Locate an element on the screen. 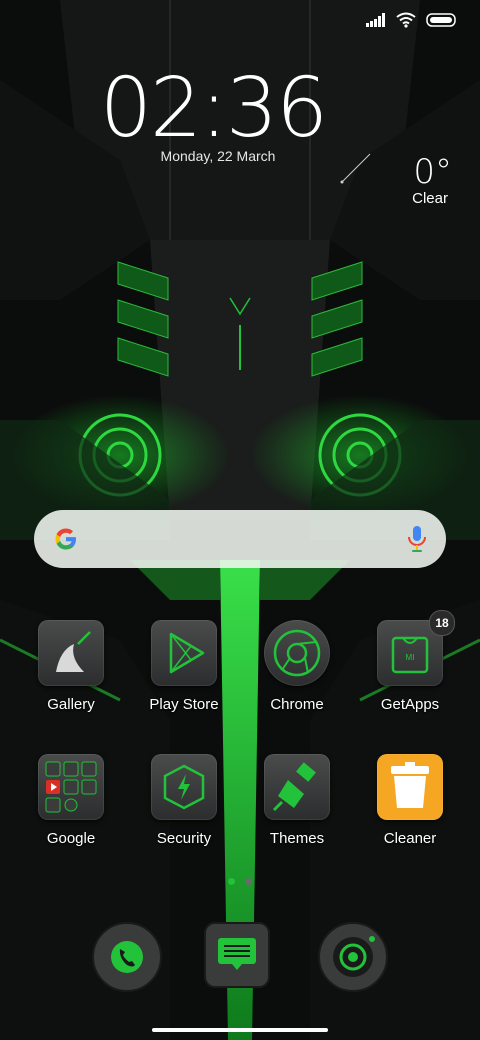 The height and width of the screenshot is (1040, 480). app-label: Google is located at coordinates (71, 838).